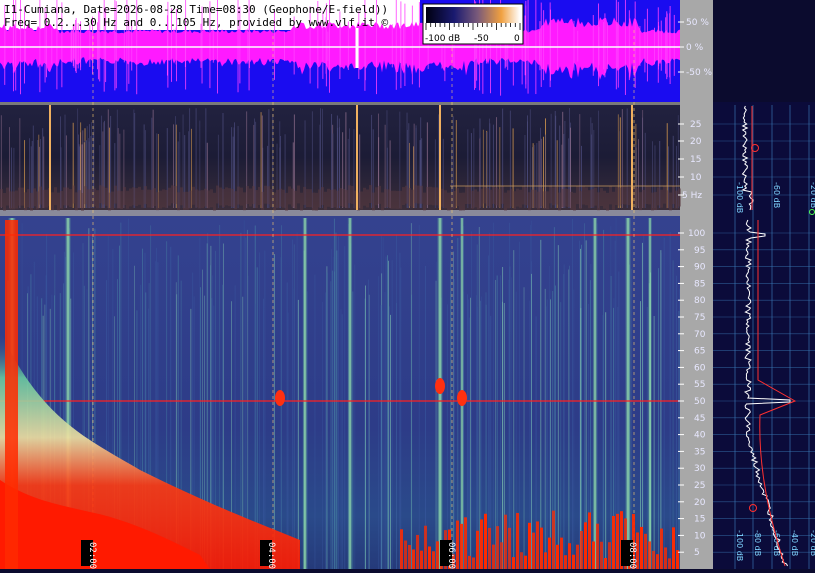  Describe the element at coordinates (700, 301) in the screenshot. I see `full-band-tick-label: 80` at that location.